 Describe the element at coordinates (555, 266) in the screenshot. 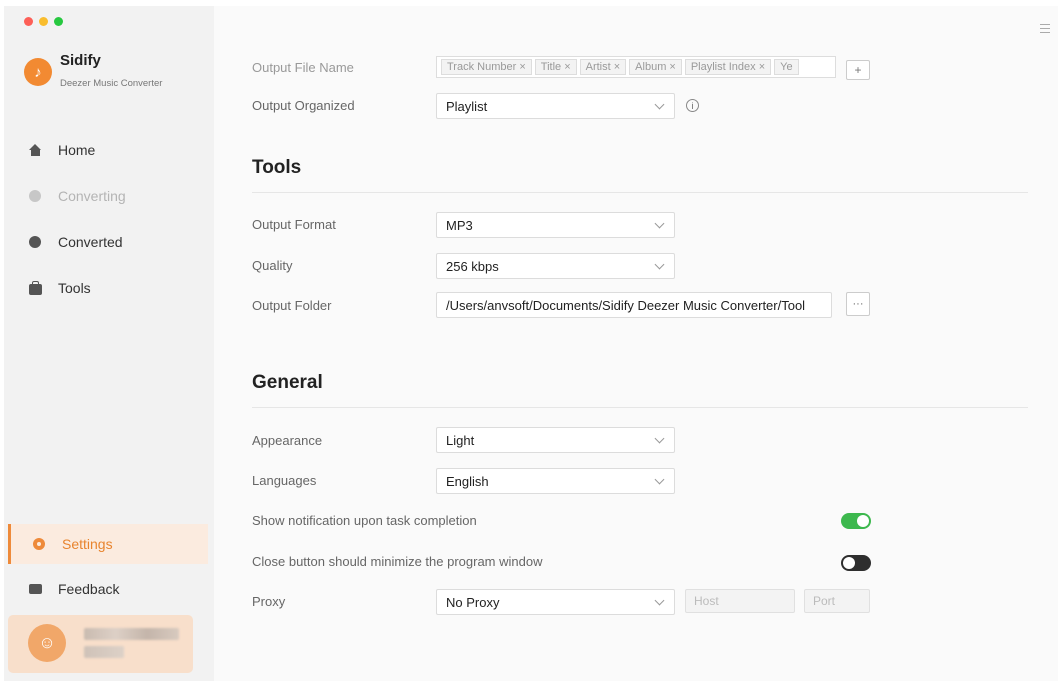

I see `quality-select: 256 kbps` at that location.